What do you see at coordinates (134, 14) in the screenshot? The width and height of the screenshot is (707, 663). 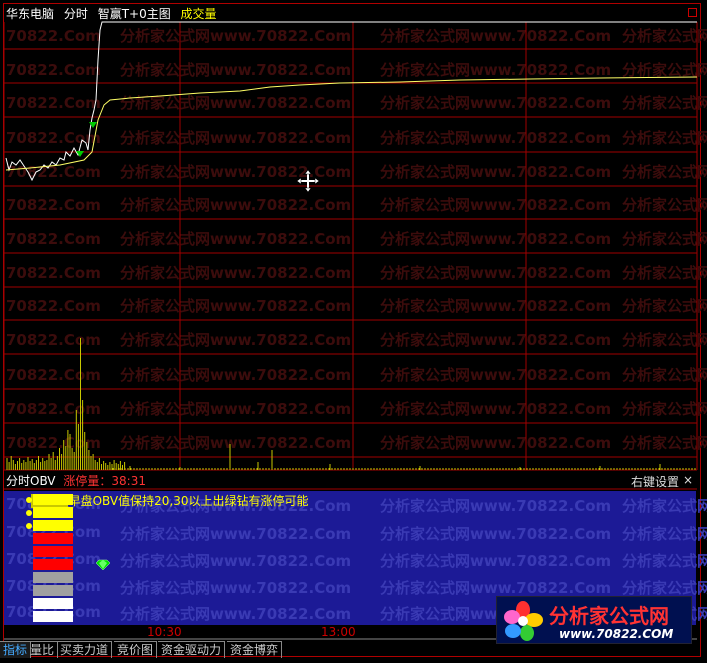 I see `main-indicator-label: 智赢T+0主图` at bounding box center [134, 14].